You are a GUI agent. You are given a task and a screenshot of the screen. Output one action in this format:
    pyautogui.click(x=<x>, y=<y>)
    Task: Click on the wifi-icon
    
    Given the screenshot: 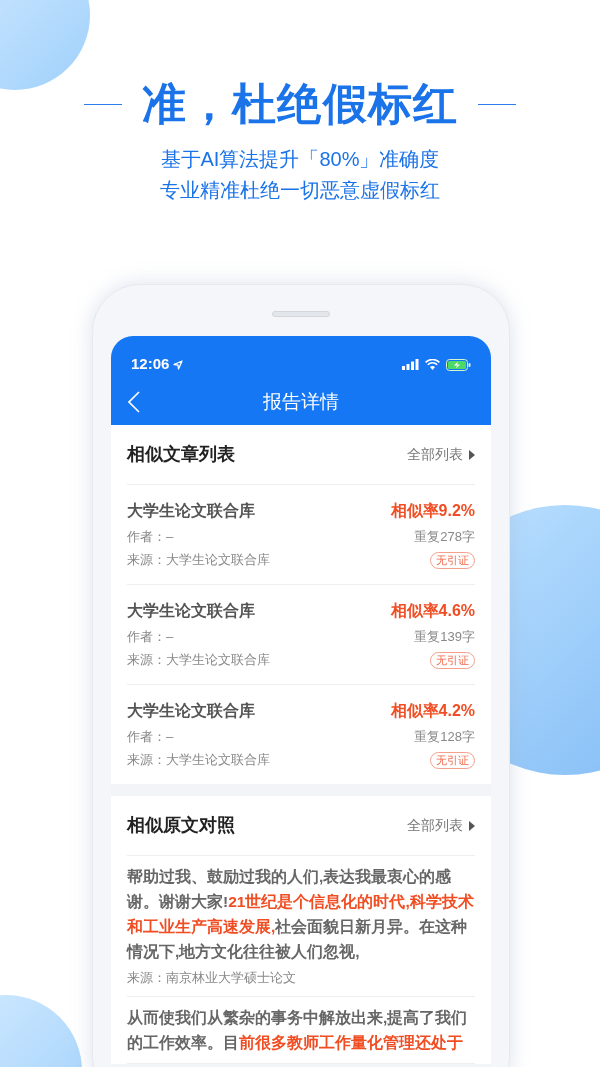 What is the action you would take?
    pyautogui.click(x=432, y=364)
    